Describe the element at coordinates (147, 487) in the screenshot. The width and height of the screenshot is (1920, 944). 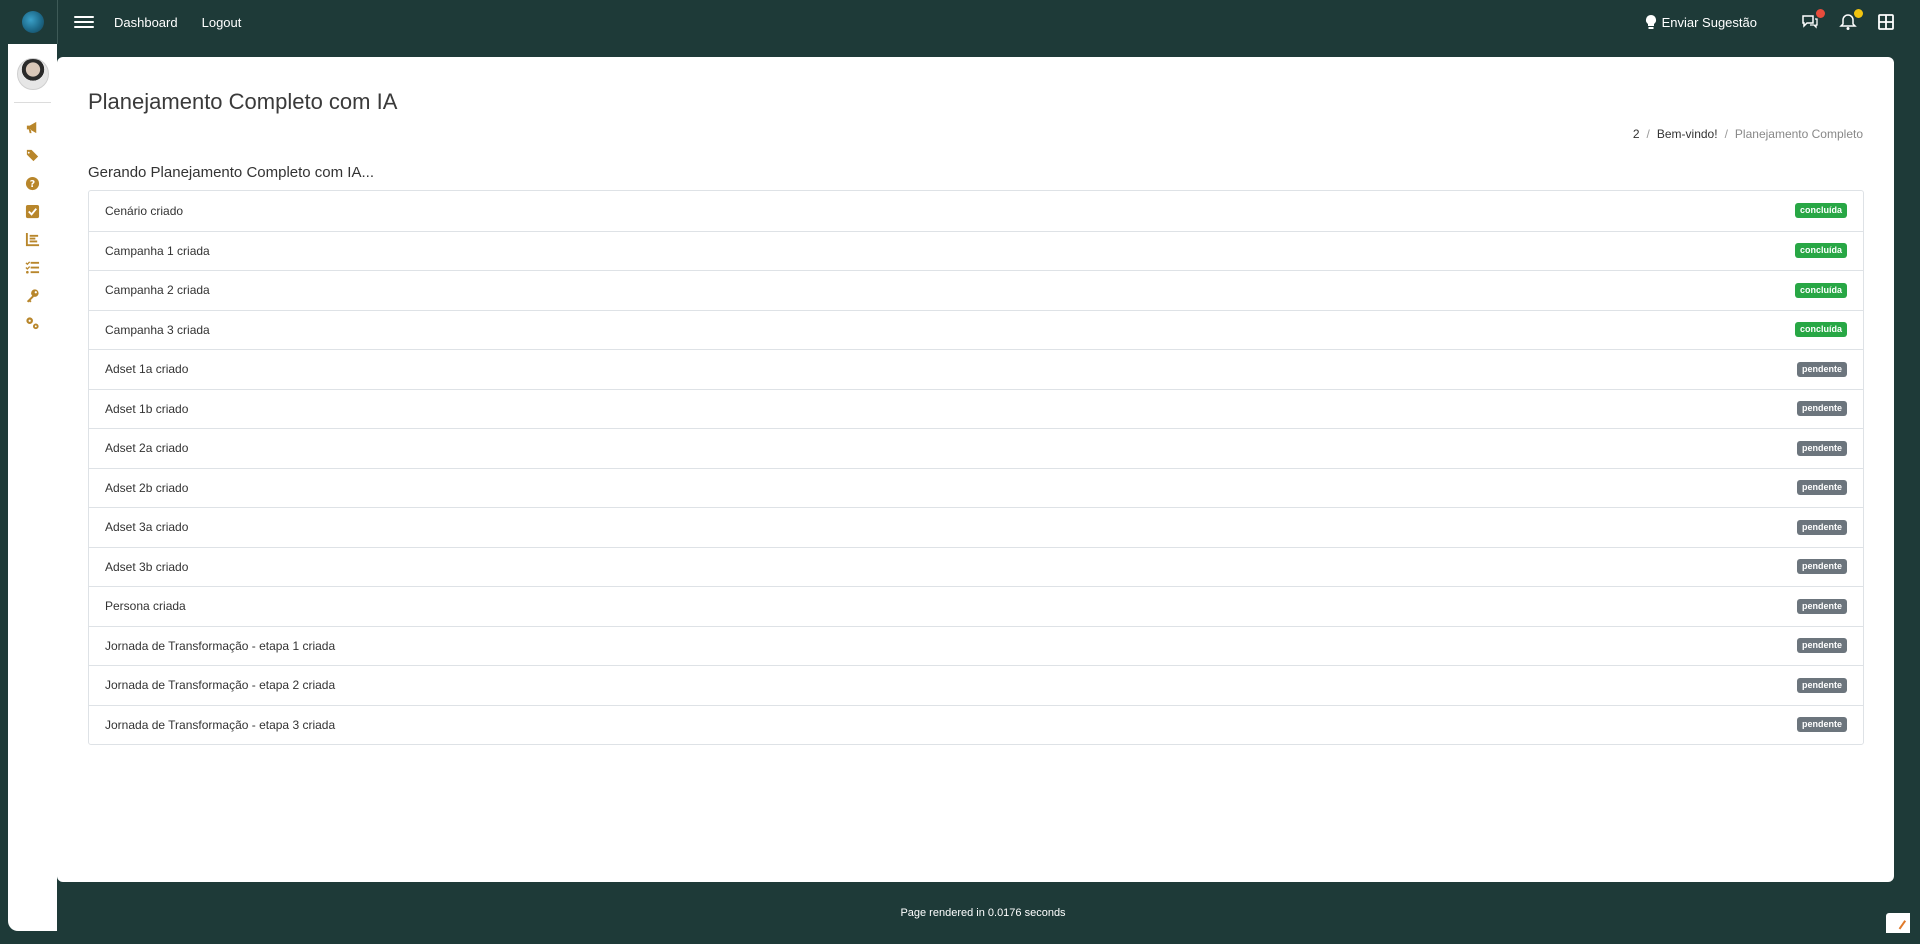
I see `task-label: Adset 2b criado` at that location.